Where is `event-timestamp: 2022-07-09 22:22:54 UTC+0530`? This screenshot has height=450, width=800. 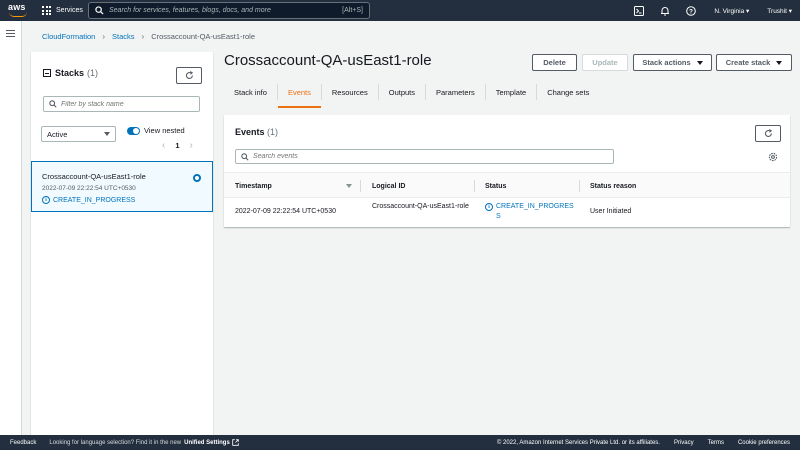 event-timestamp: 2022-07-09 22:22:54 UTC+0530 is located at coordinates (285, 211).